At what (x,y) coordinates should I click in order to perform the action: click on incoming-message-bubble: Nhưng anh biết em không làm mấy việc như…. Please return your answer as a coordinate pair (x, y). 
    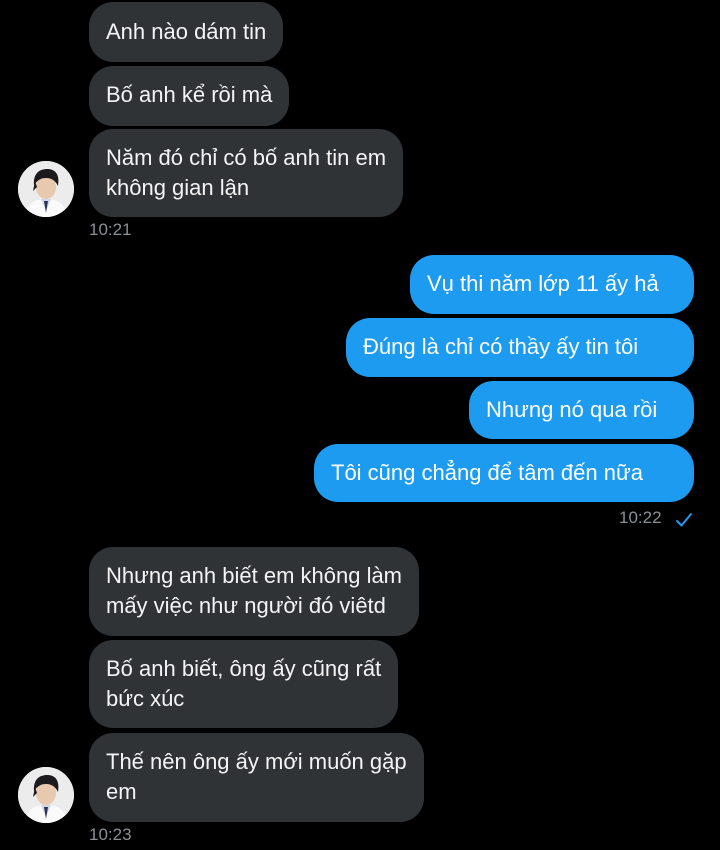
    Looking at the image, I should click on (254, 591).